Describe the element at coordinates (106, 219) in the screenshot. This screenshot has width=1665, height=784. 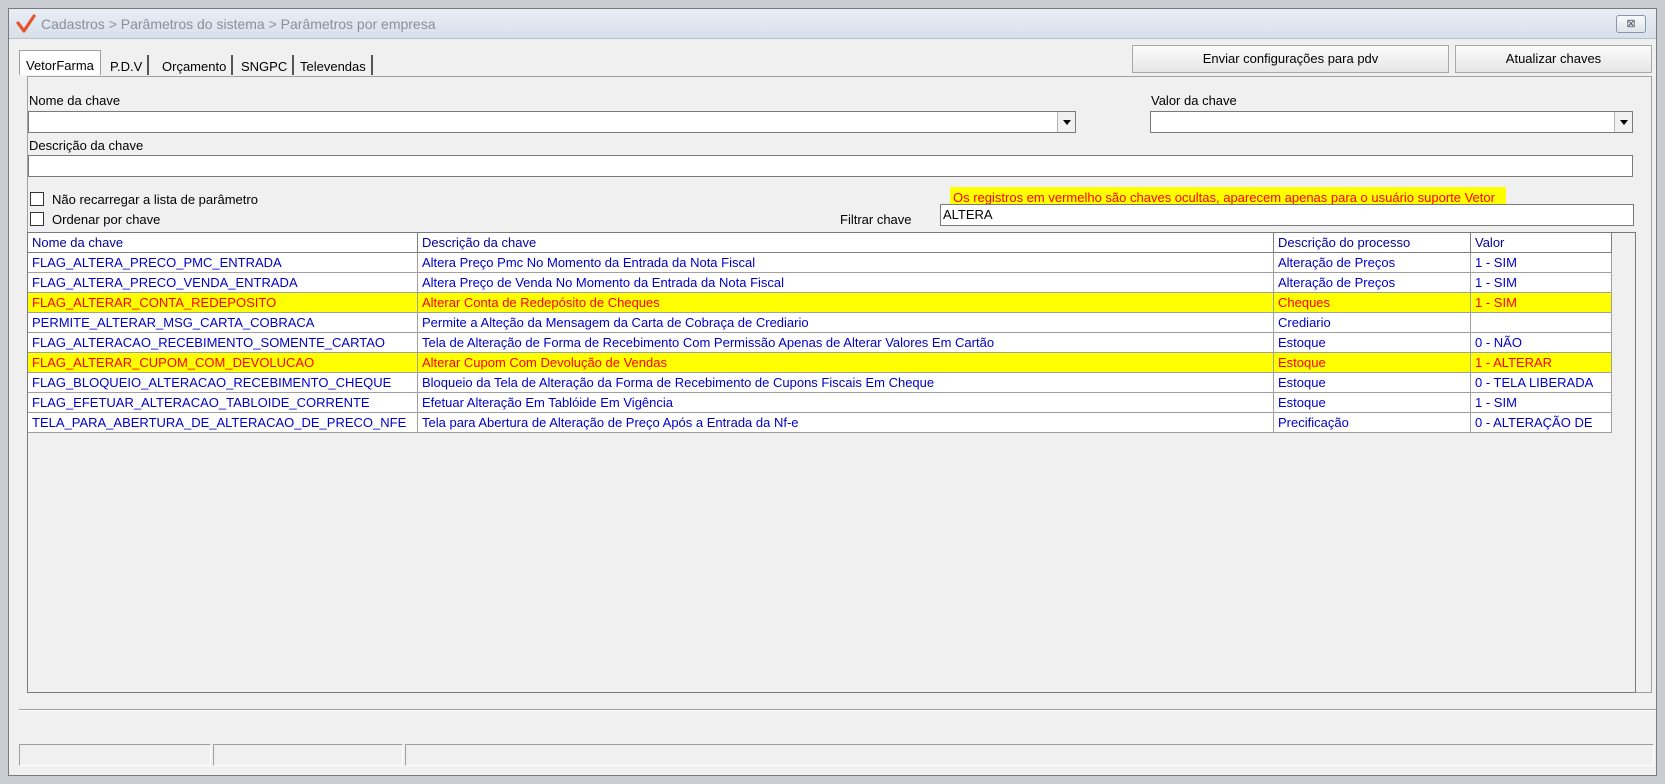
I see `order-by-key-label: Ordenar por chave` at that location.